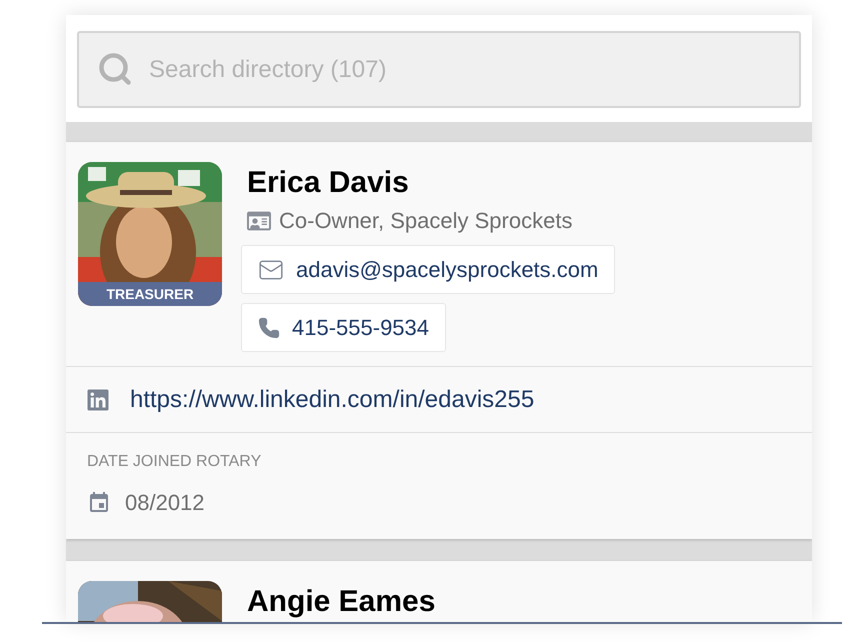 The image size is (860, 642). I want to click on email-chip: adavis@spacelysprockets.com, so click(428, 269).